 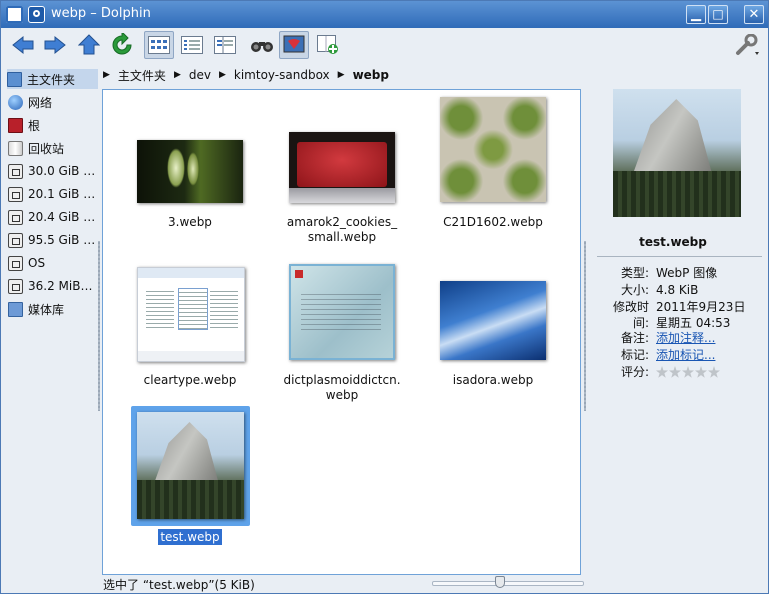 I want to click on up-icon, so click(x=89, y=44).